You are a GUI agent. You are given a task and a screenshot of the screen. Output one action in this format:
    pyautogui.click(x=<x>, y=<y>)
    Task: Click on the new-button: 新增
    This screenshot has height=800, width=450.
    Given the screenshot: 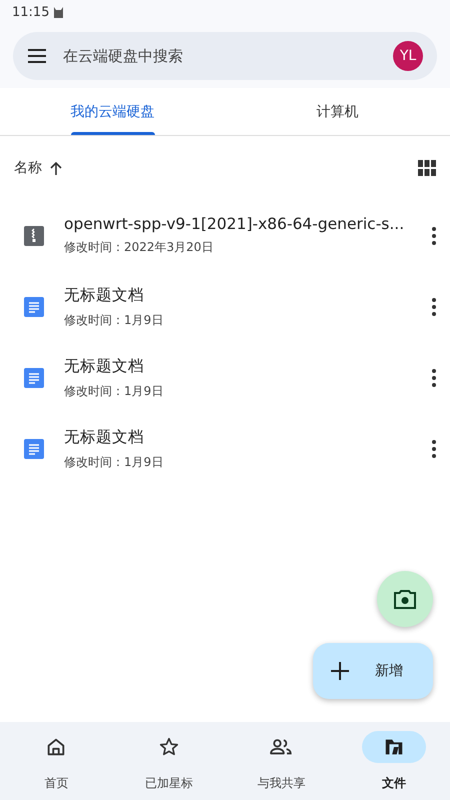 What is the action you would take?
    pyautogui.click(x=373, y=671)
    